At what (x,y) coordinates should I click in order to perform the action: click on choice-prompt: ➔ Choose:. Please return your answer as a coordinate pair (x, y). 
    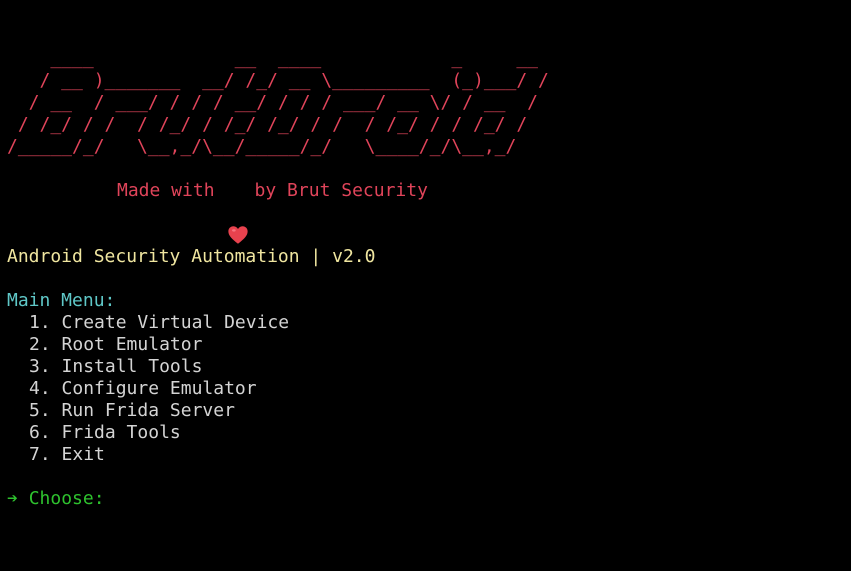
    Looking at the image, I should click on (161, 499).